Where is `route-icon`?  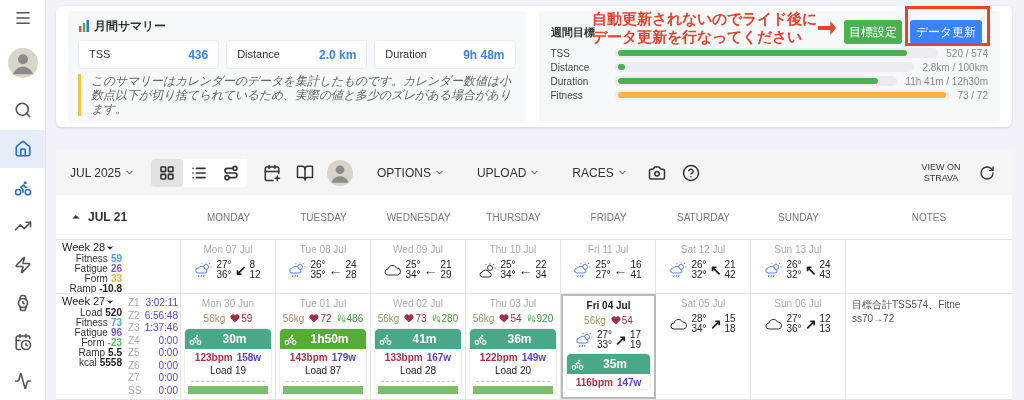
route-icon is located at coordinates (230, 172).